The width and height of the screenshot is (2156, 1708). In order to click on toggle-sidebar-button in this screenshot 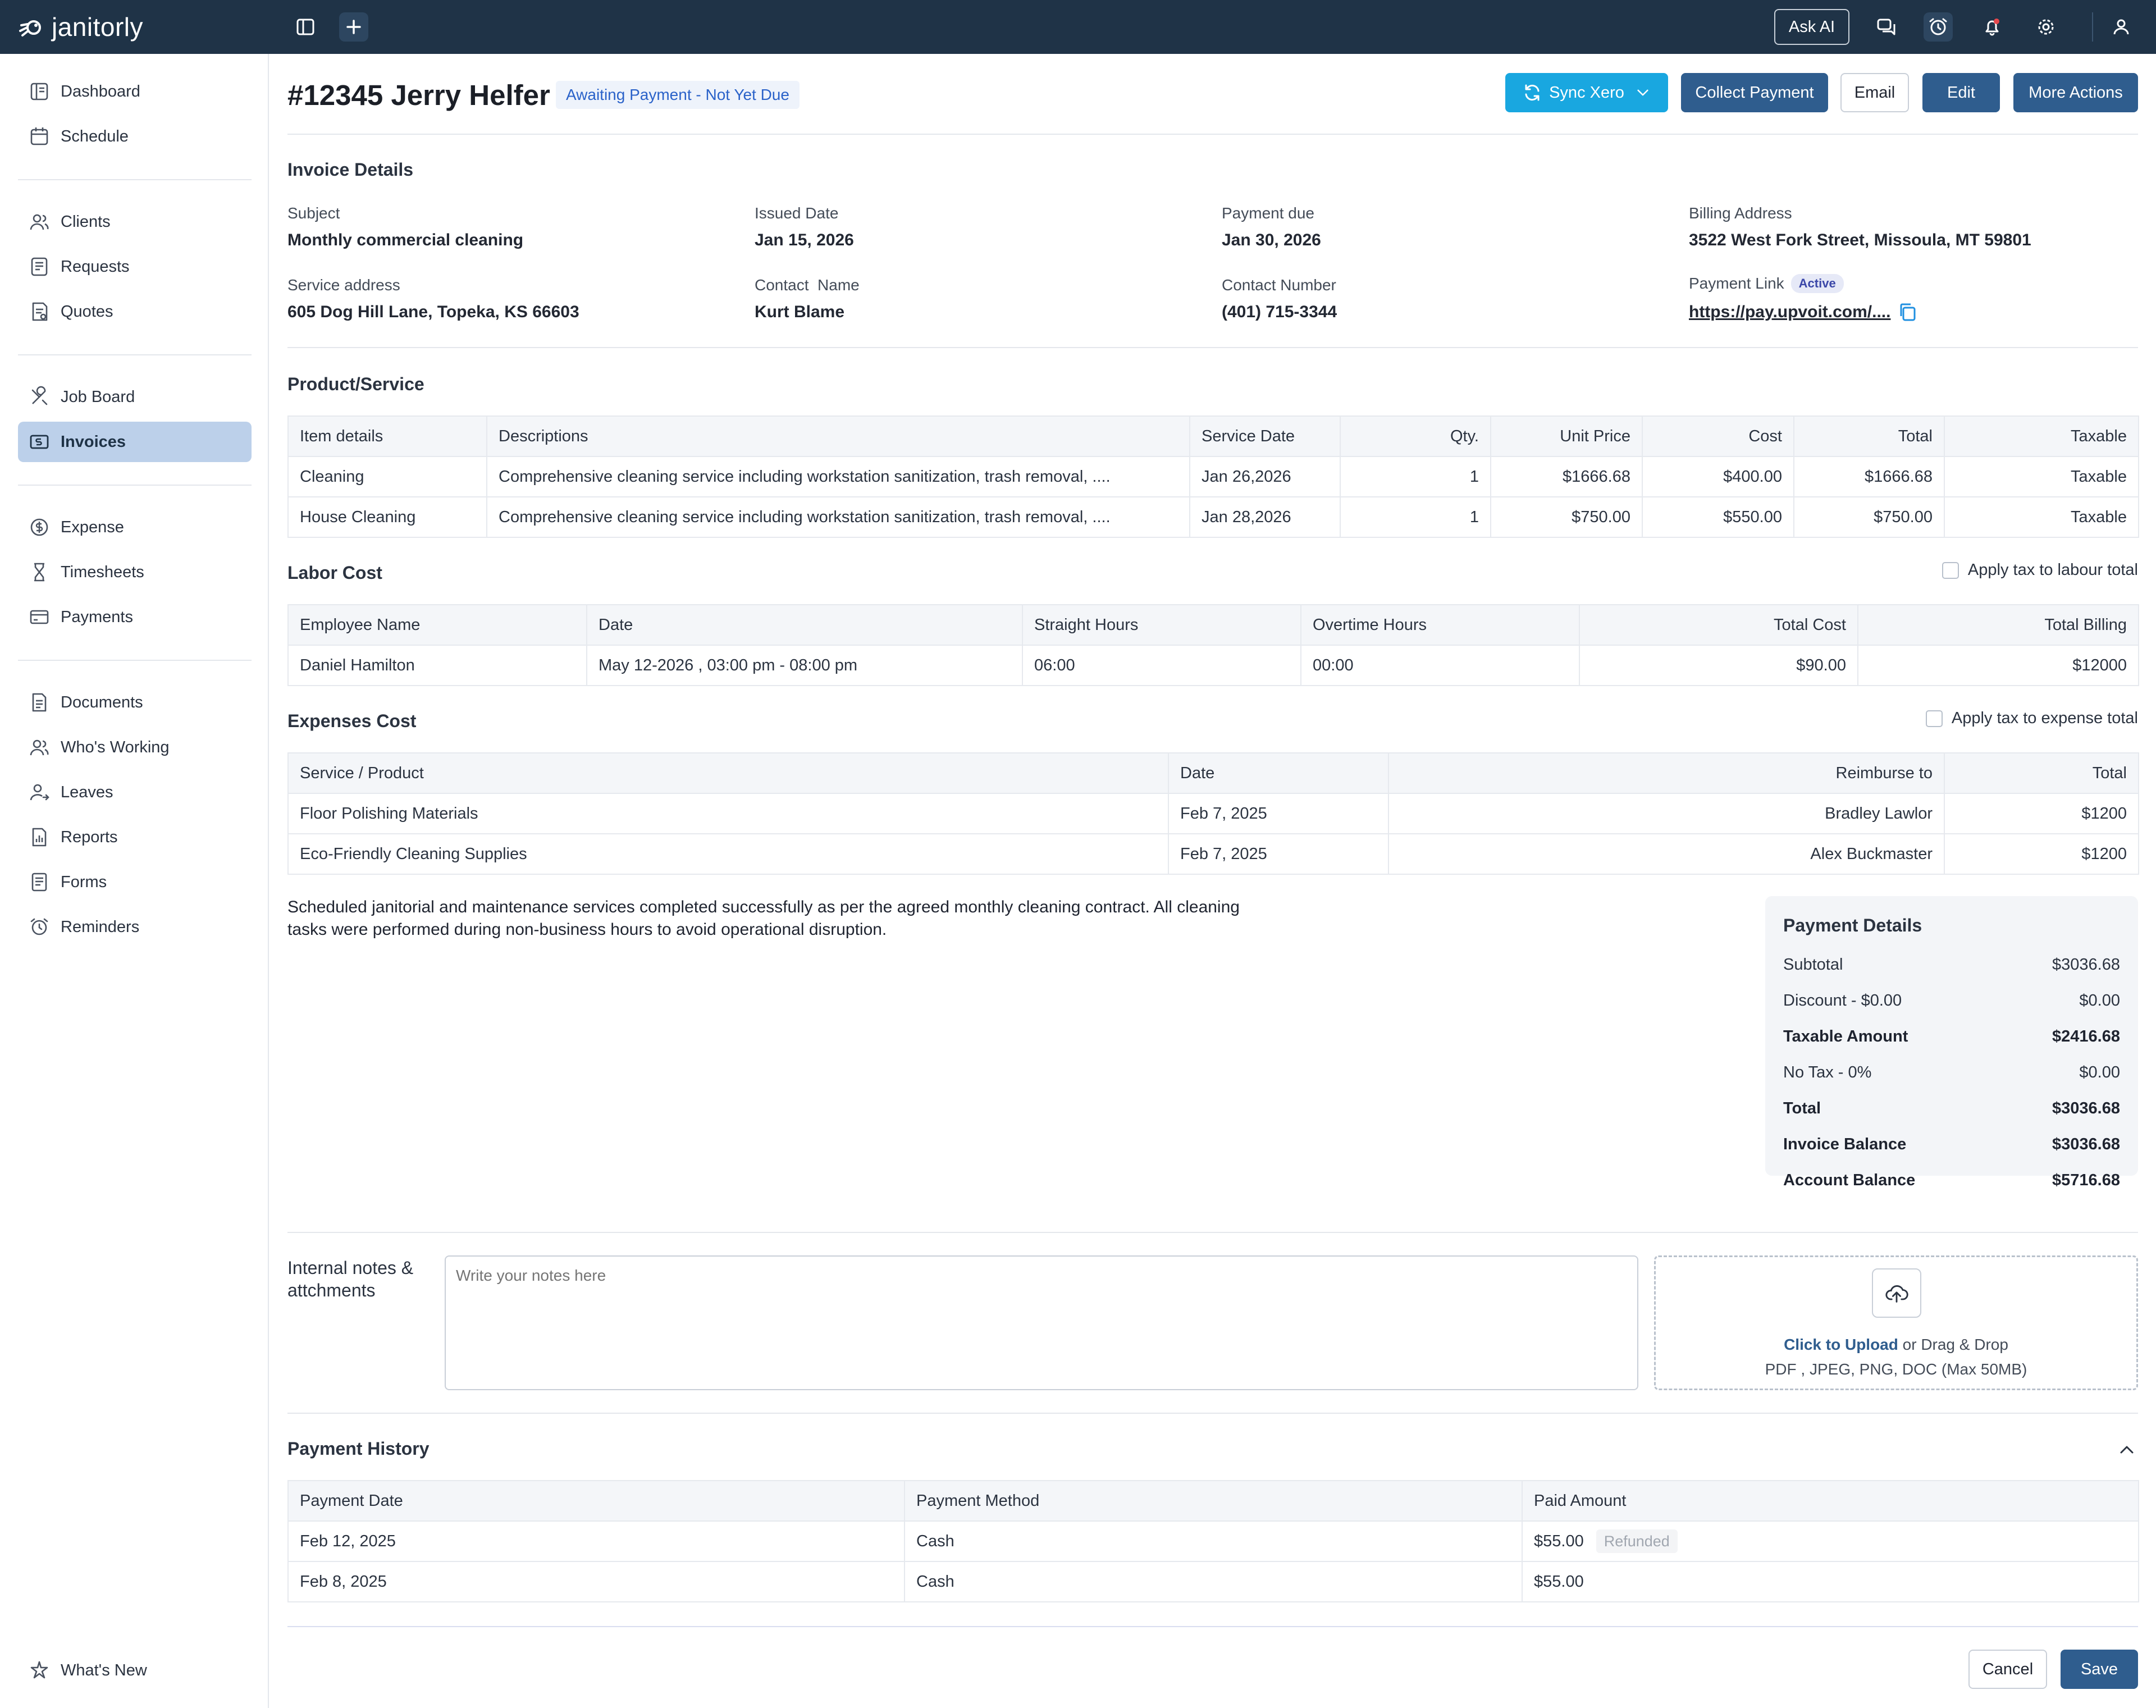, I will do `click(305, 27)`.